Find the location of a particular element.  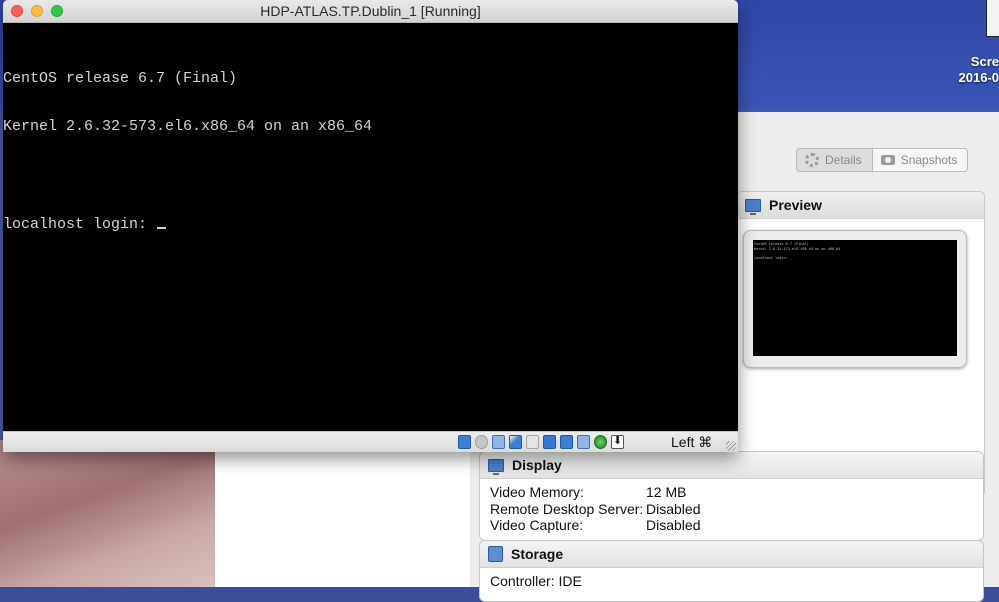

desktop-file-label: Scre 2016-0 is located at coordinates (969, 70).